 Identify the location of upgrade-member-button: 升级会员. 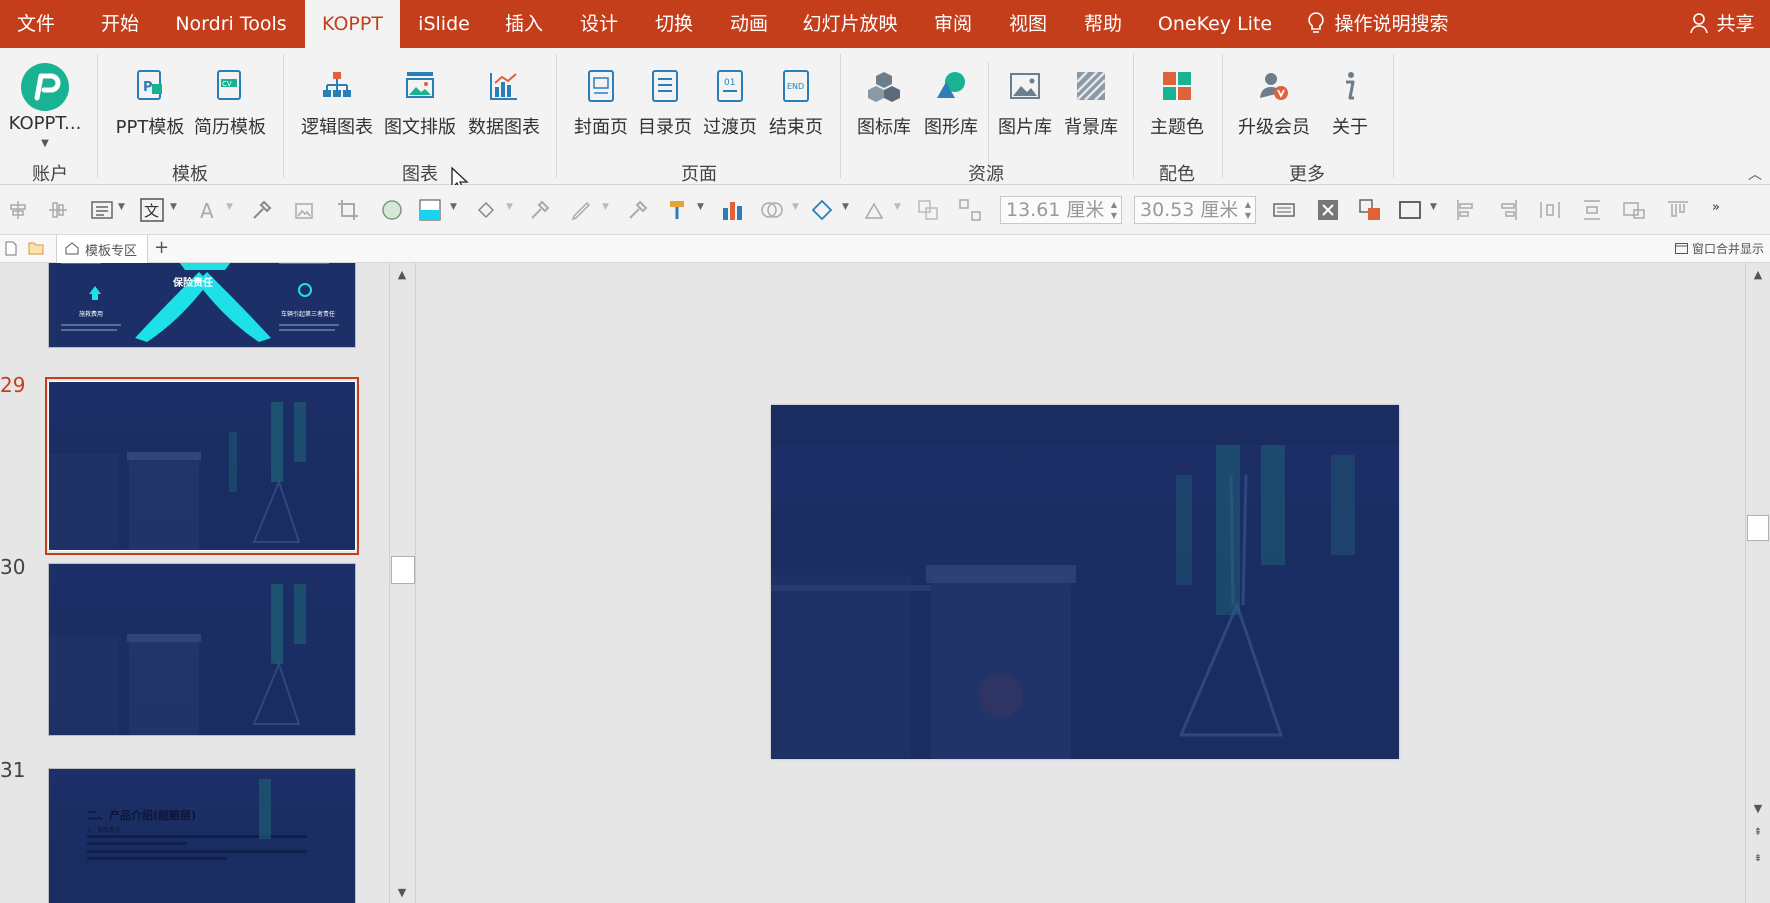
(1274, 116).